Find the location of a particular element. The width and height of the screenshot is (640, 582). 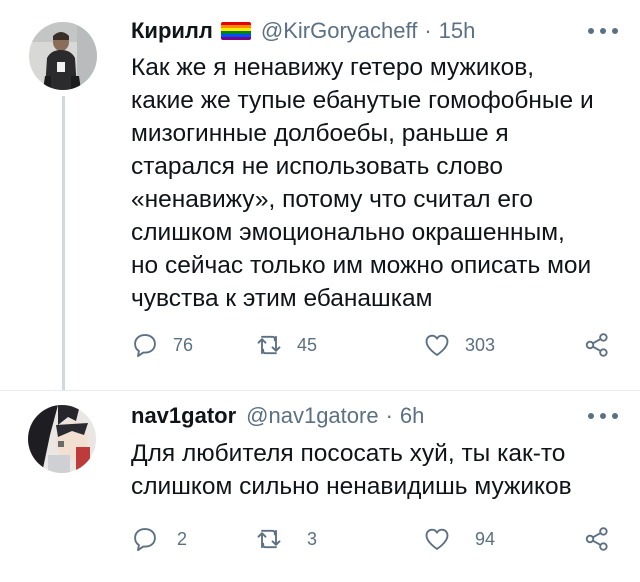

tweet-text-line: но сейчас только им можно описать мои is located at coordinates (361, 265).